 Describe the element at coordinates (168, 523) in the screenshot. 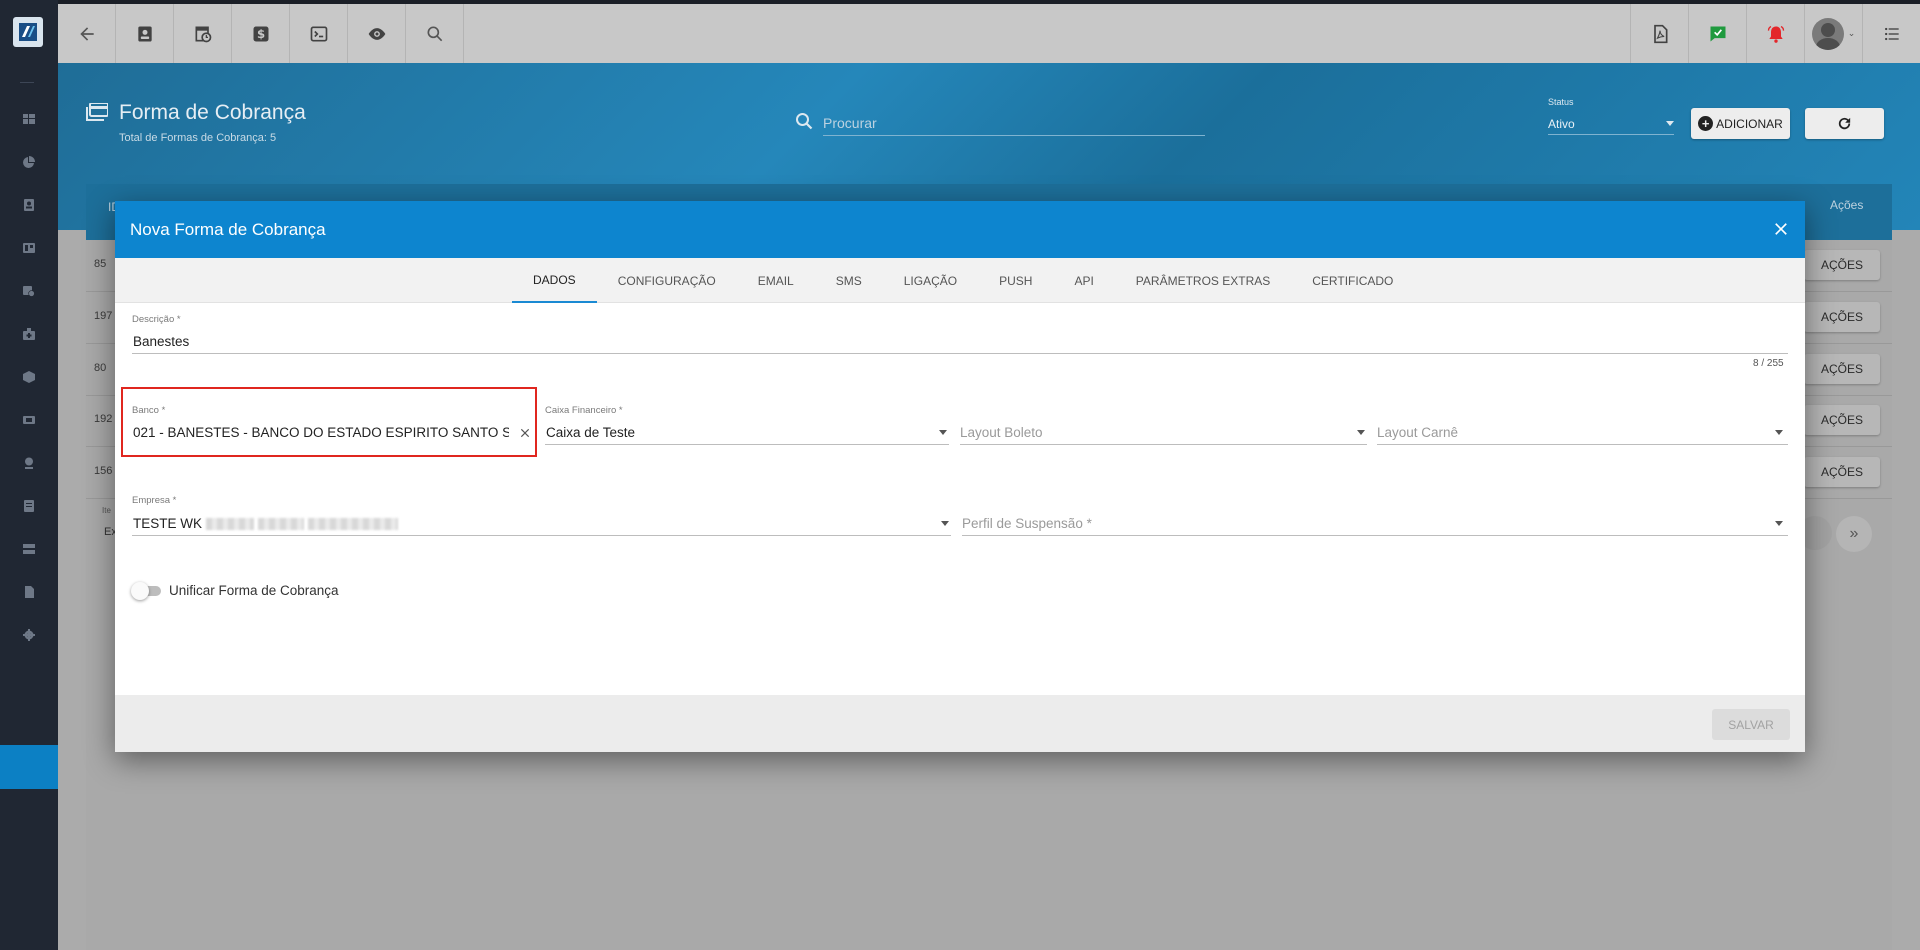

I see `empresa-value: TESTE WK` at that location.